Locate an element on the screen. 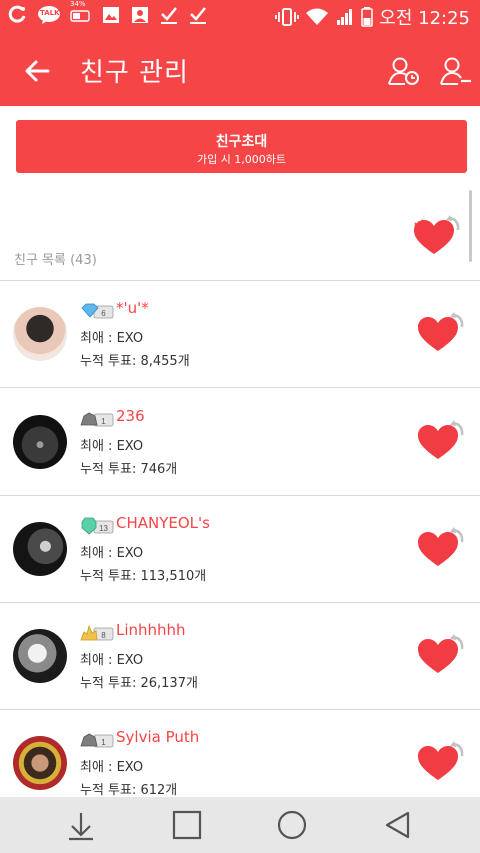 The width and height of the screenshot is (480, 853). recent-apps-button is located at coordinates (187, 825).